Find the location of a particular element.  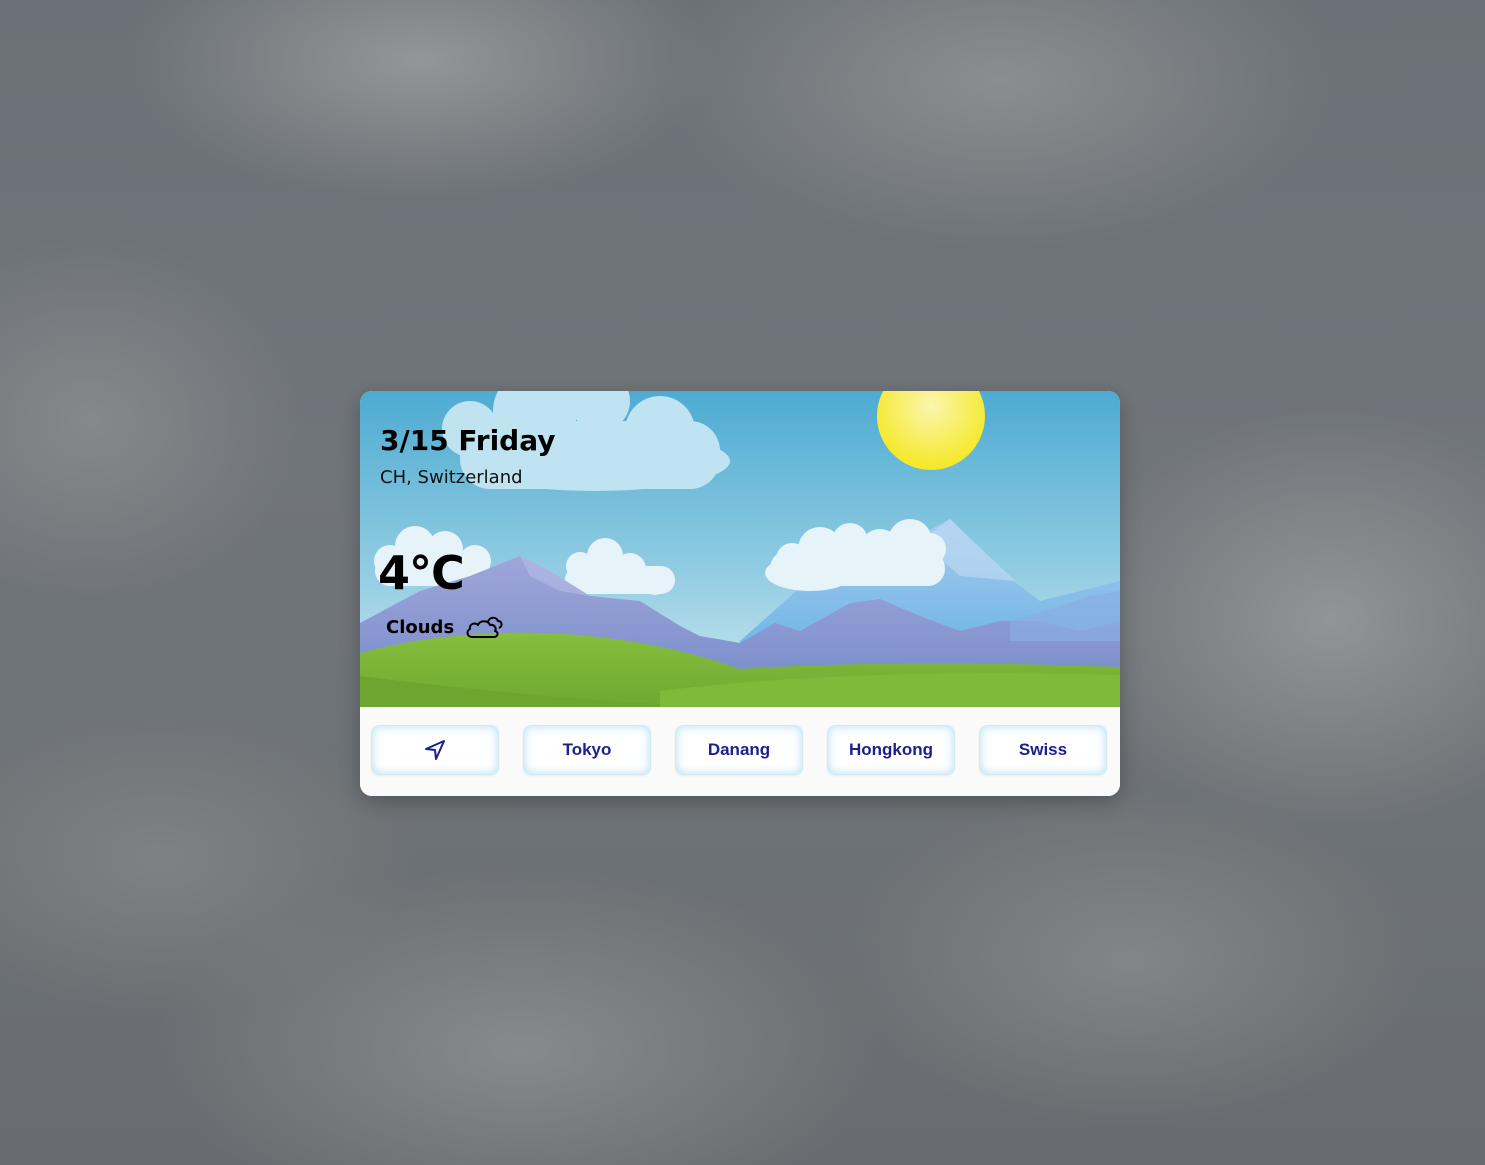

temperature-value: 4°C is located at coordinates (421, 573).